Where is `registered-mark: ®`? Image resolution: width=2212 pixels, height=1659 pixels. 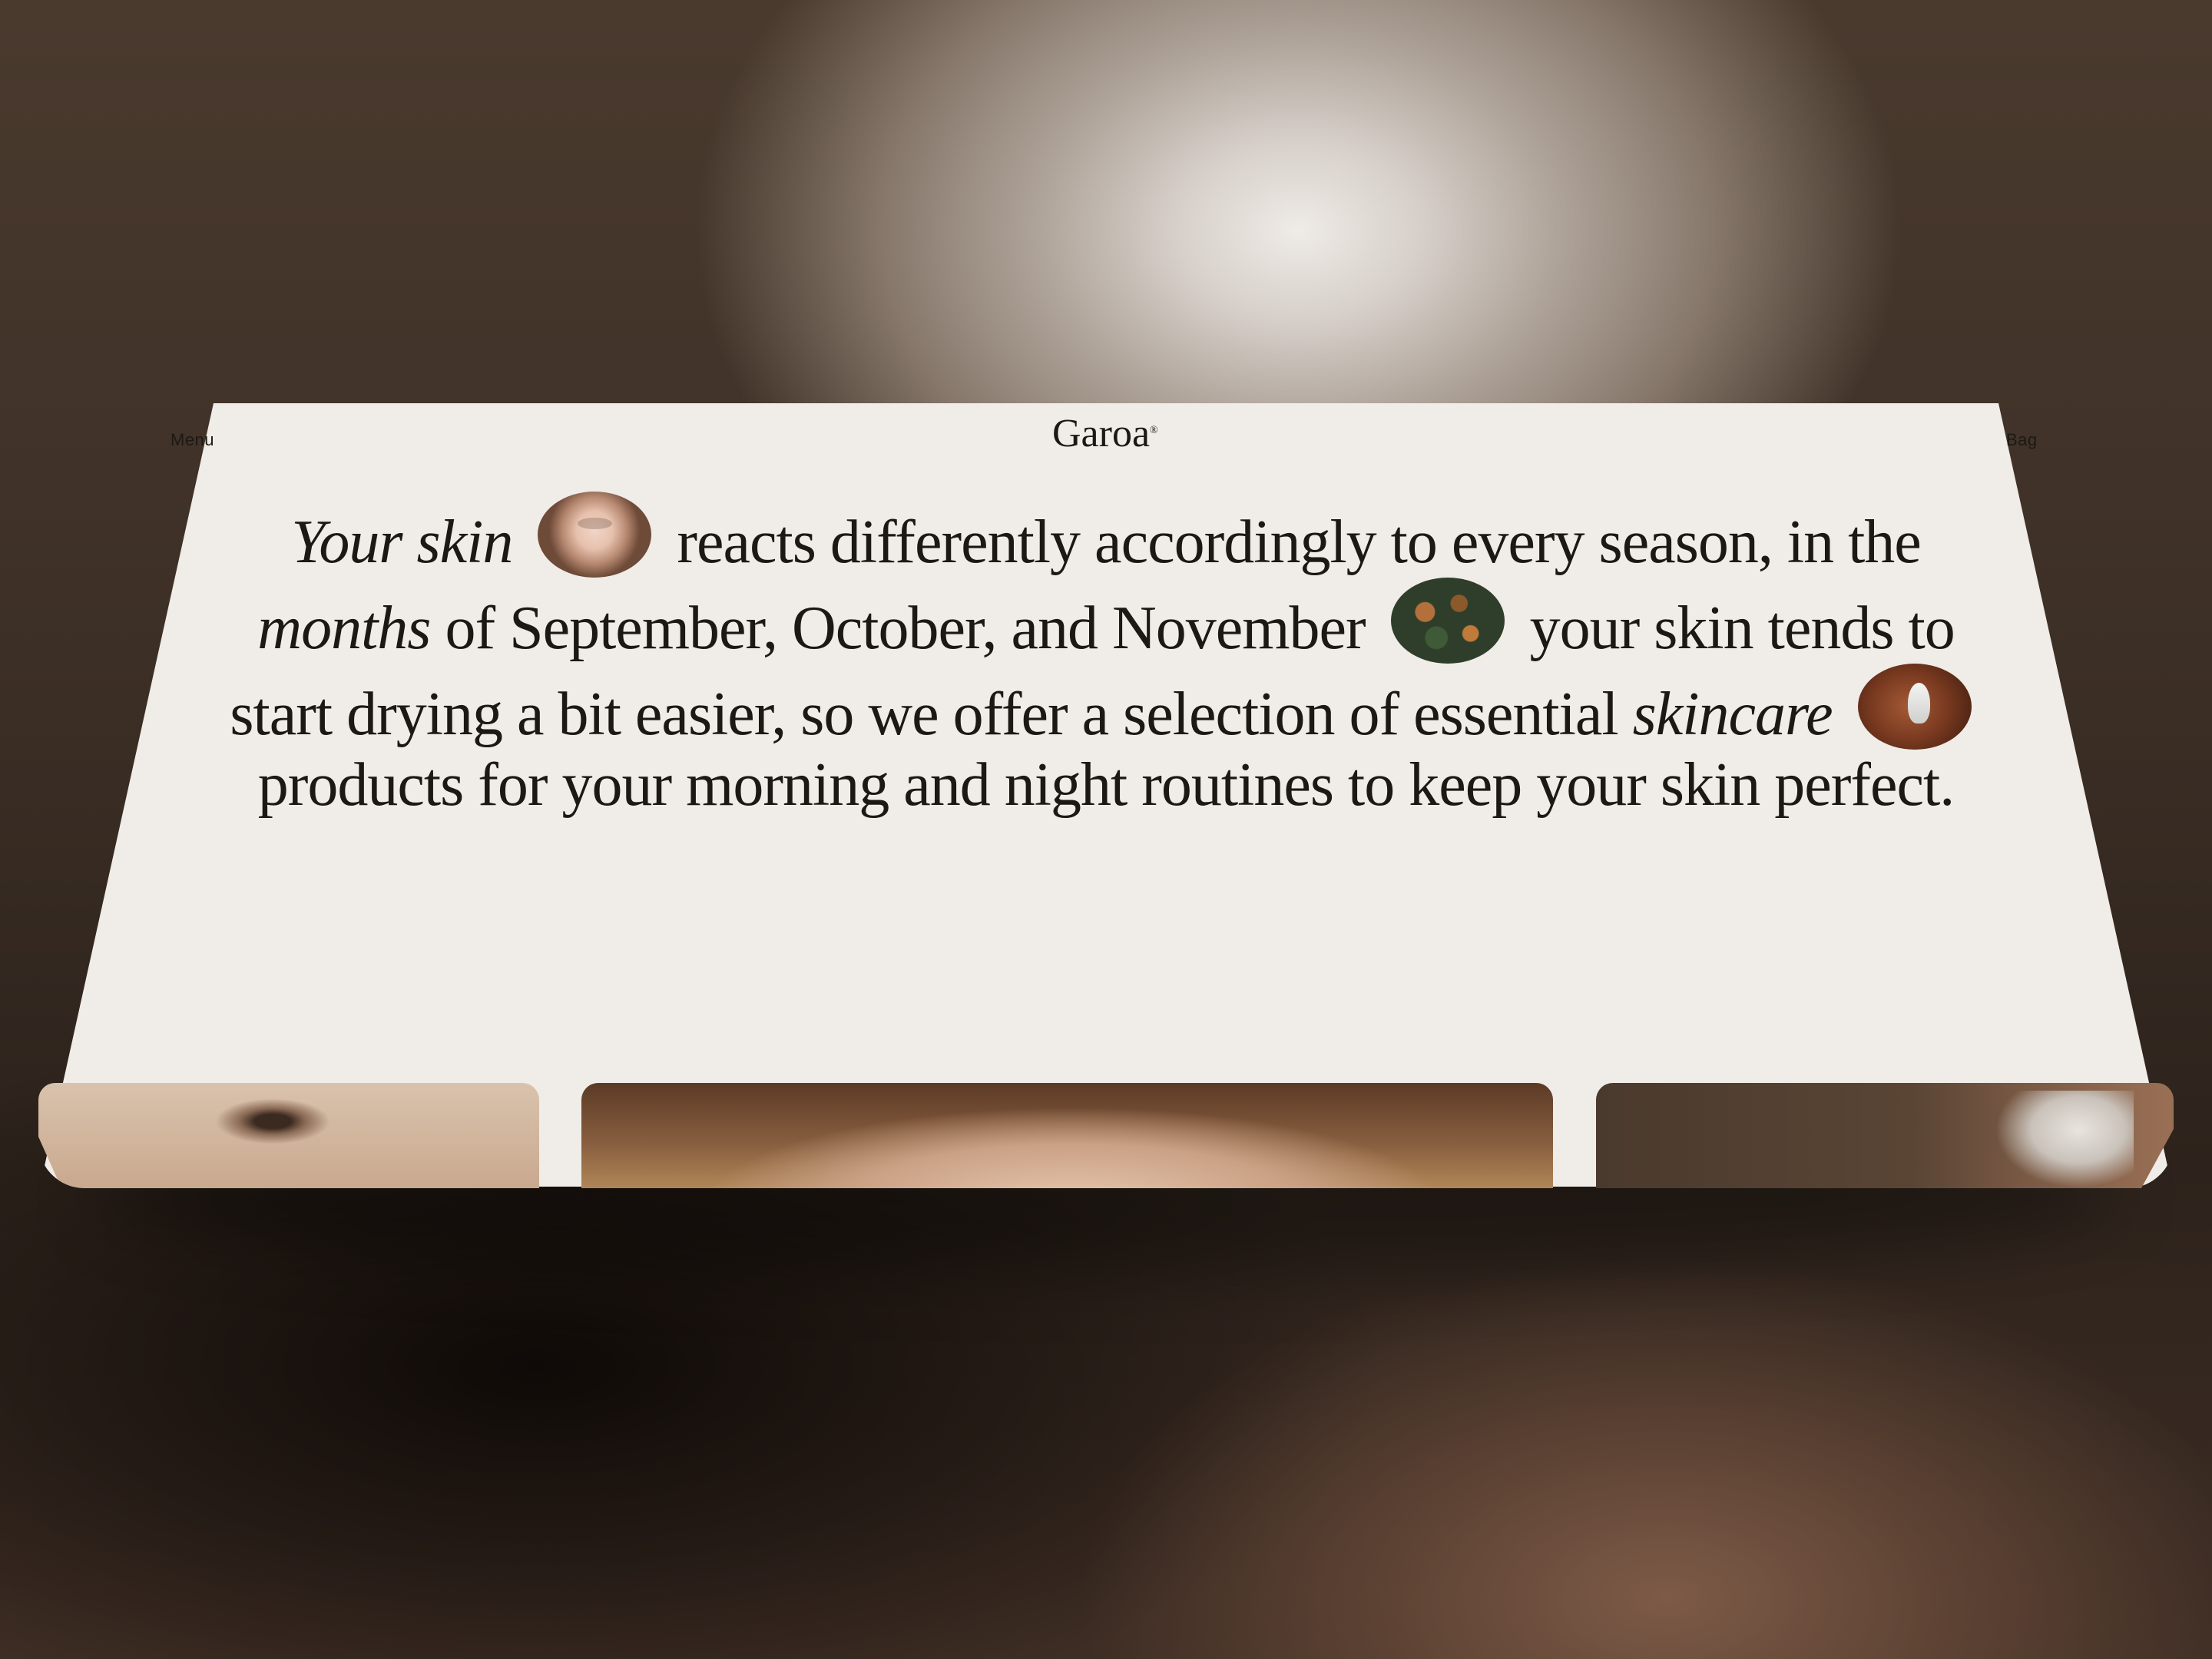
registered-mark: ® is located at coordinates (1154, 430).